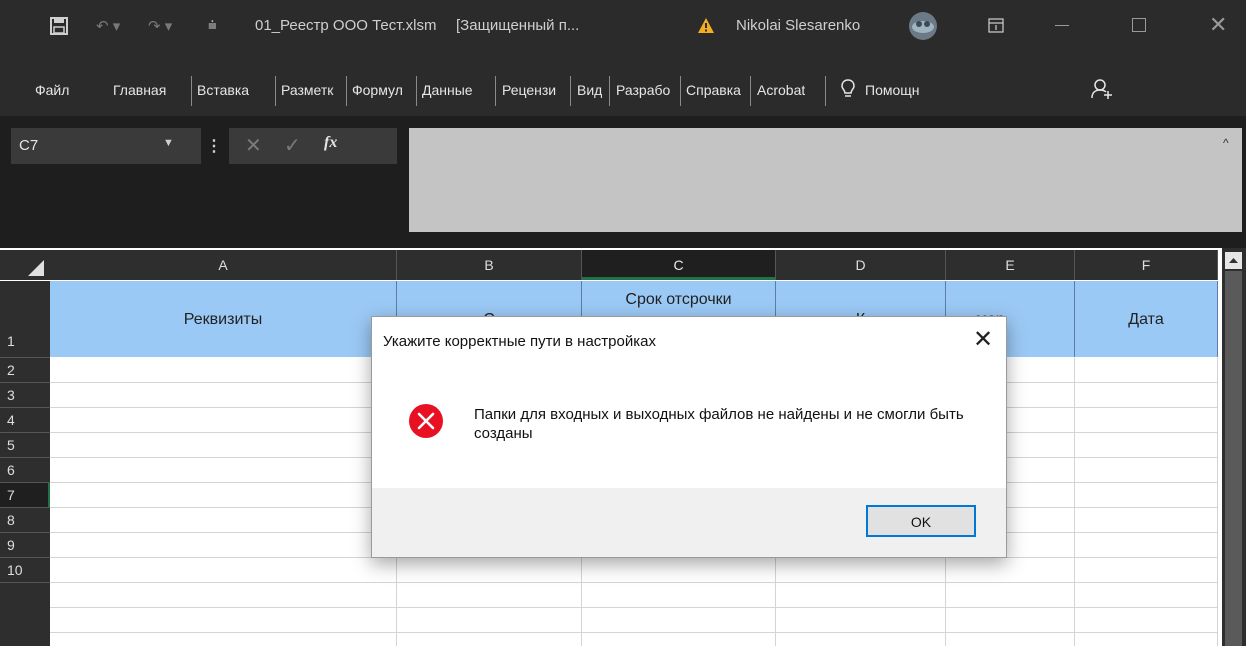 The width and height of the screenshot is (1246, 646). I want to click on column-header-c: C, so click(679, 265).